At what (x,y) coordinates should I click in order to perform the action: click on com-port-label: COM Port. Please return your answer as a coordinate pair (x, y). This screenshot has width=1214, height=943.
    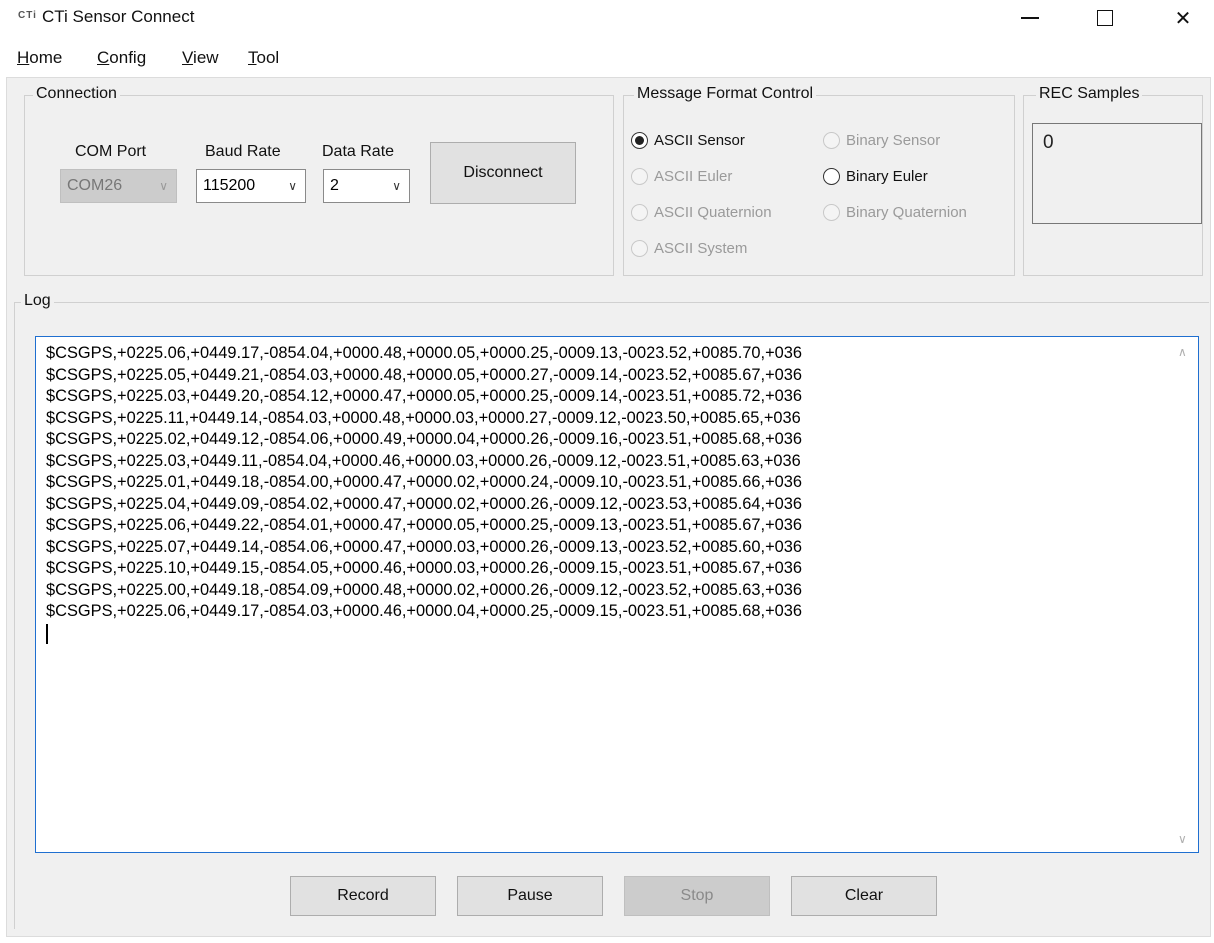
    Looking at the image, I should click on (111, 151).